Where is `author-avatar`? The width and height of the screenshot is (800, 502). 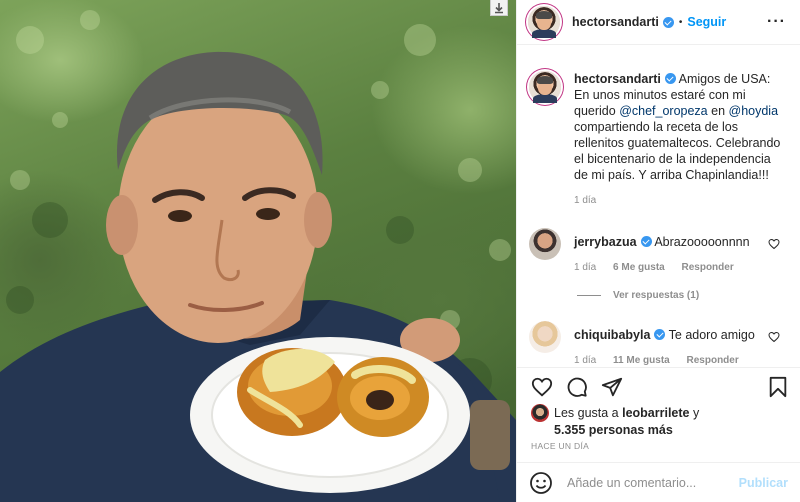
author-avatar is located at coordinates (544, 22).